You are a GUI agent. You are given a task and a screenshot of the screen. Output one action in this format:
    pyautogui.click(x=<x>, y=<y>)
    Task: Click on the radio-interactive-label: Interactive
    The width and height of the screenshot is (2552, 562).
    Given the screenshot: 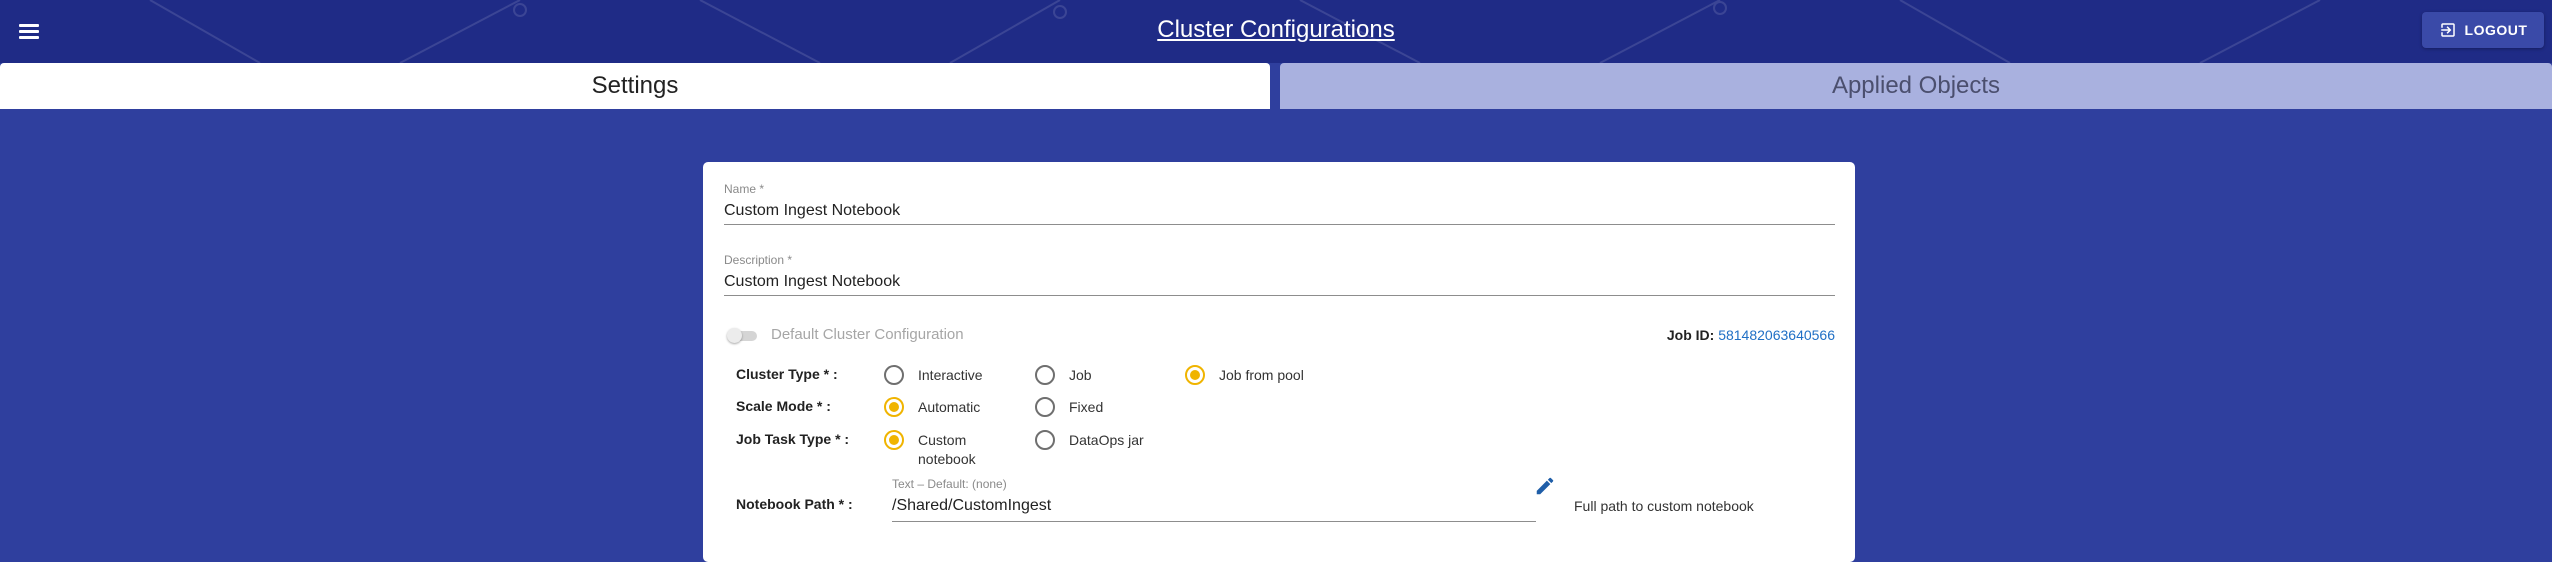 What is the action you would take?
    pyautogui.click(x=950, y=375)
    